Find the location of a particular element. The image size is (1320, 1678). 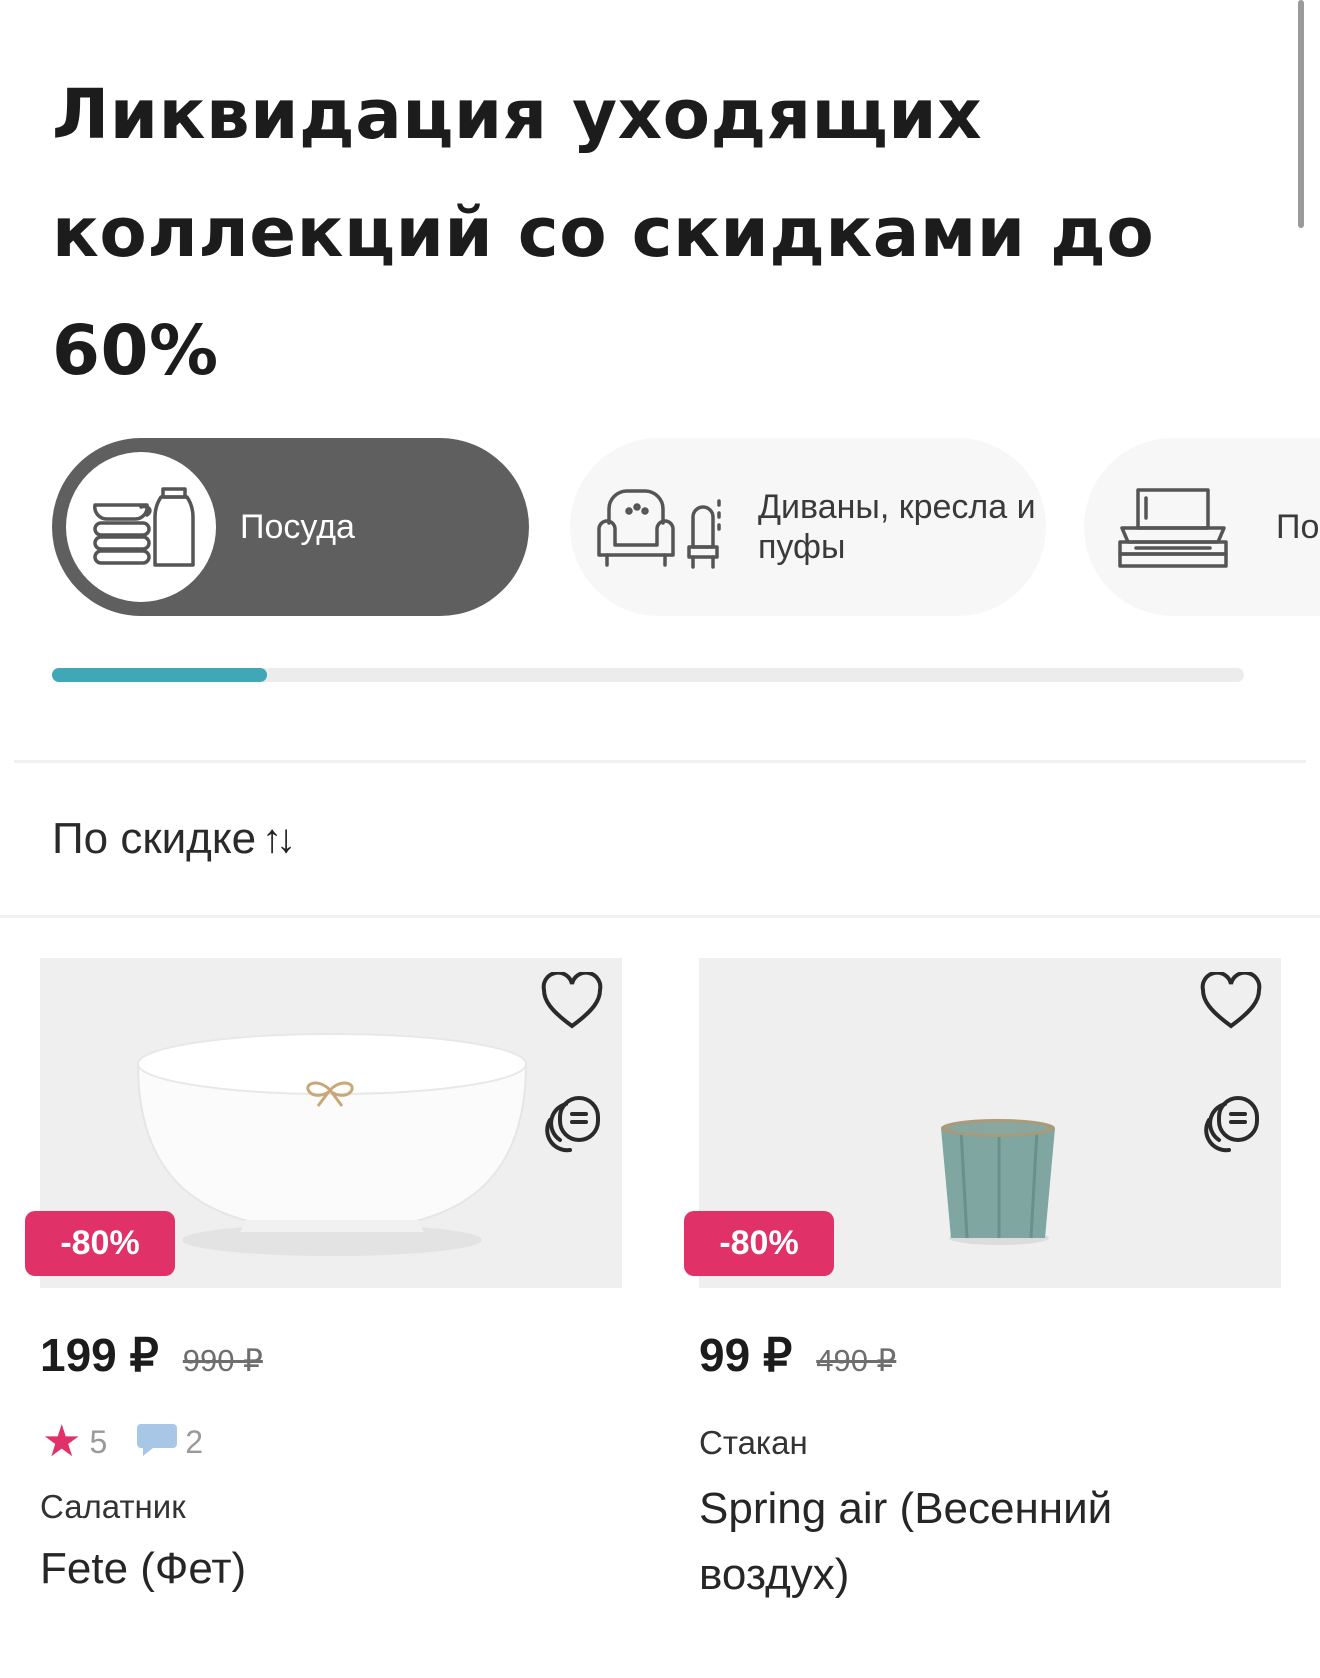

category-bedding: По од is located at coordinates (1202, 527).